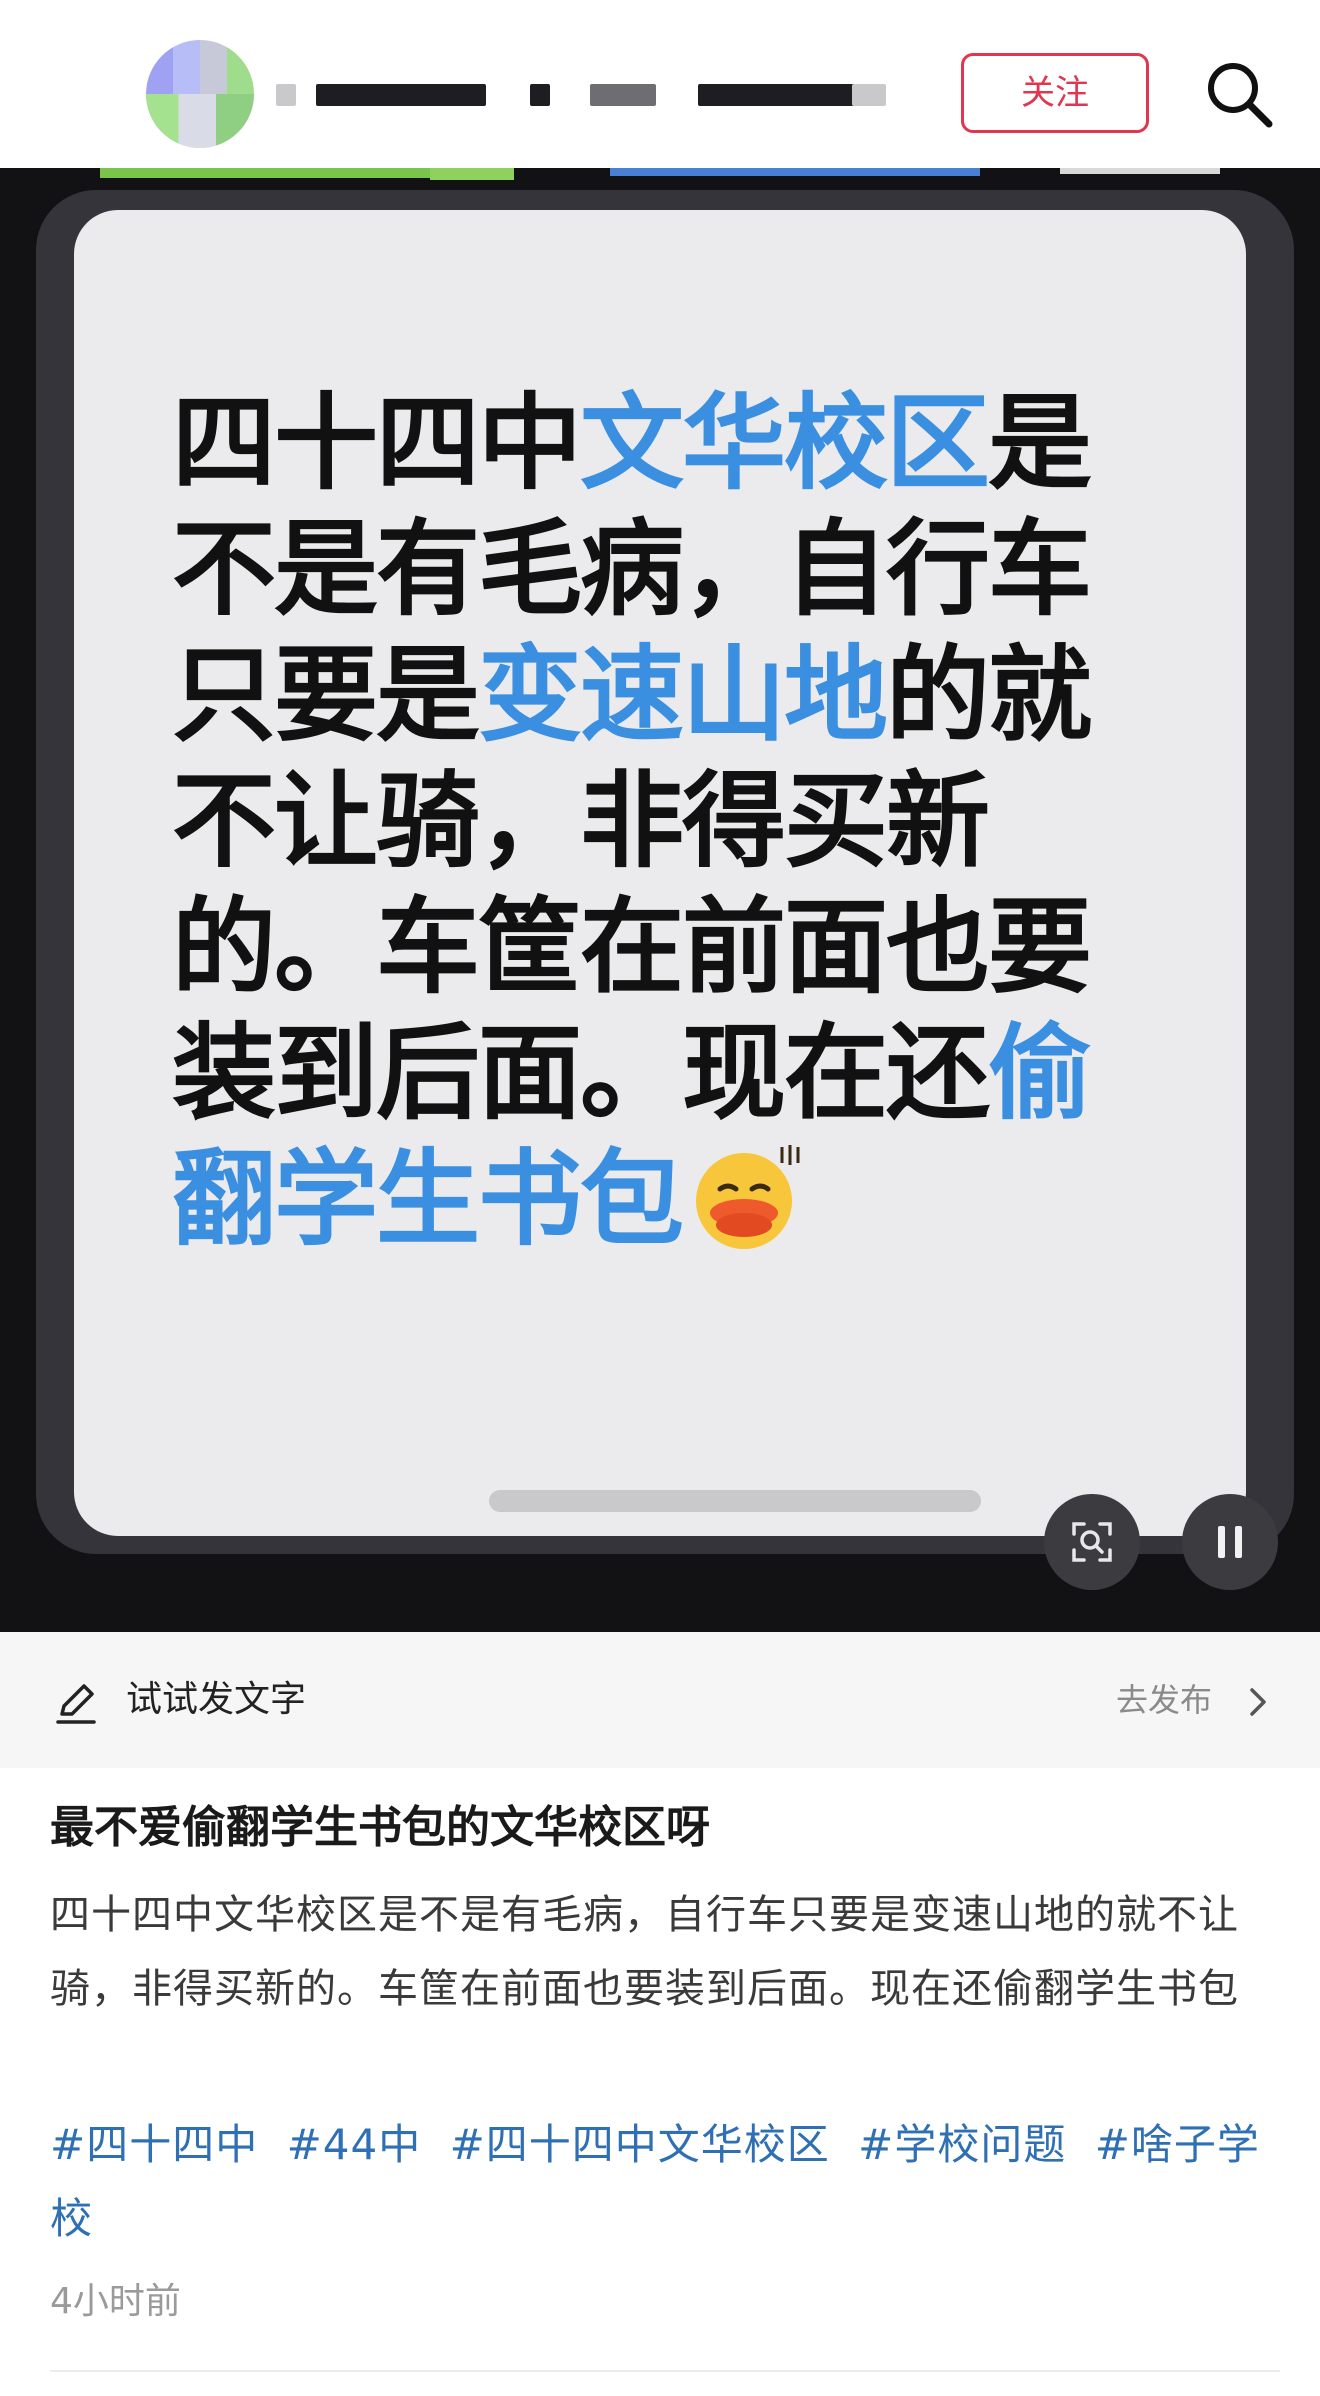 This screenshot has height=2396, width=1320. I want to click on card-text-segment: 装到后面。现在还, so click(581, 1073).